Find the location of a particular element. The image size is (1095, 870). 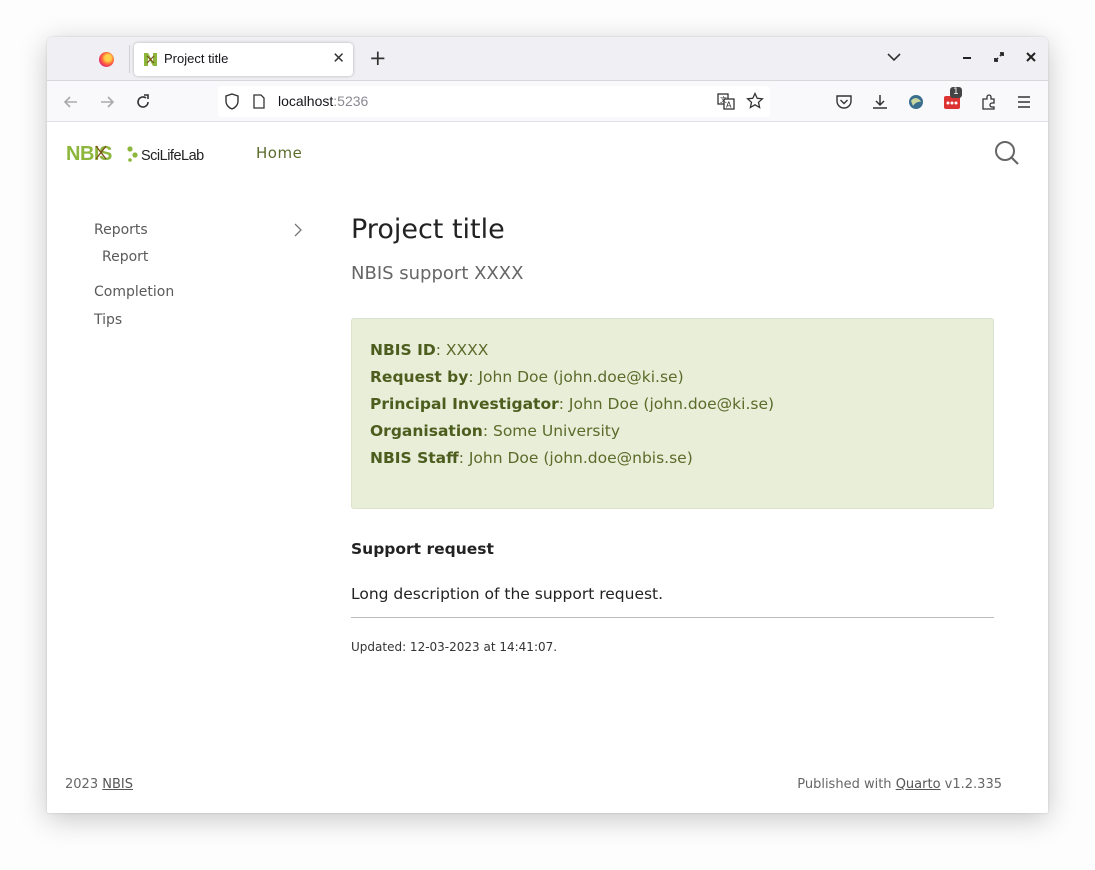

new-tab-button: + is located at coordinates (378, 58).